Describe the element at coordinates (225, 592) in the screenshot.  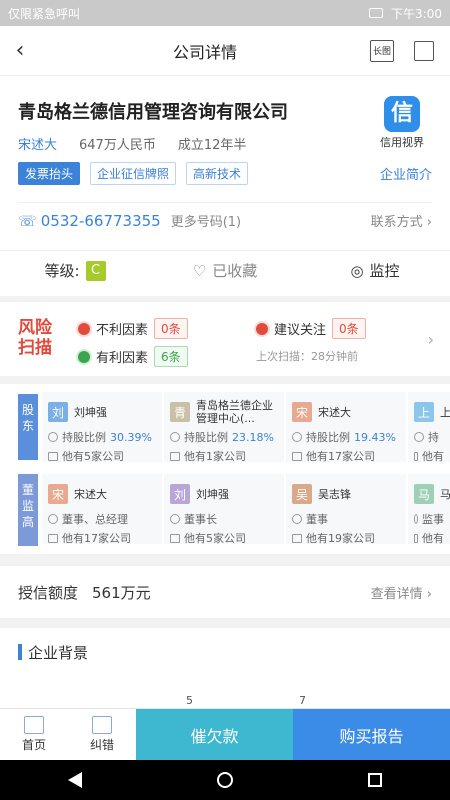
I see `credit-limit-row: 授信额度 561万元 查看详情 ›` at that location.